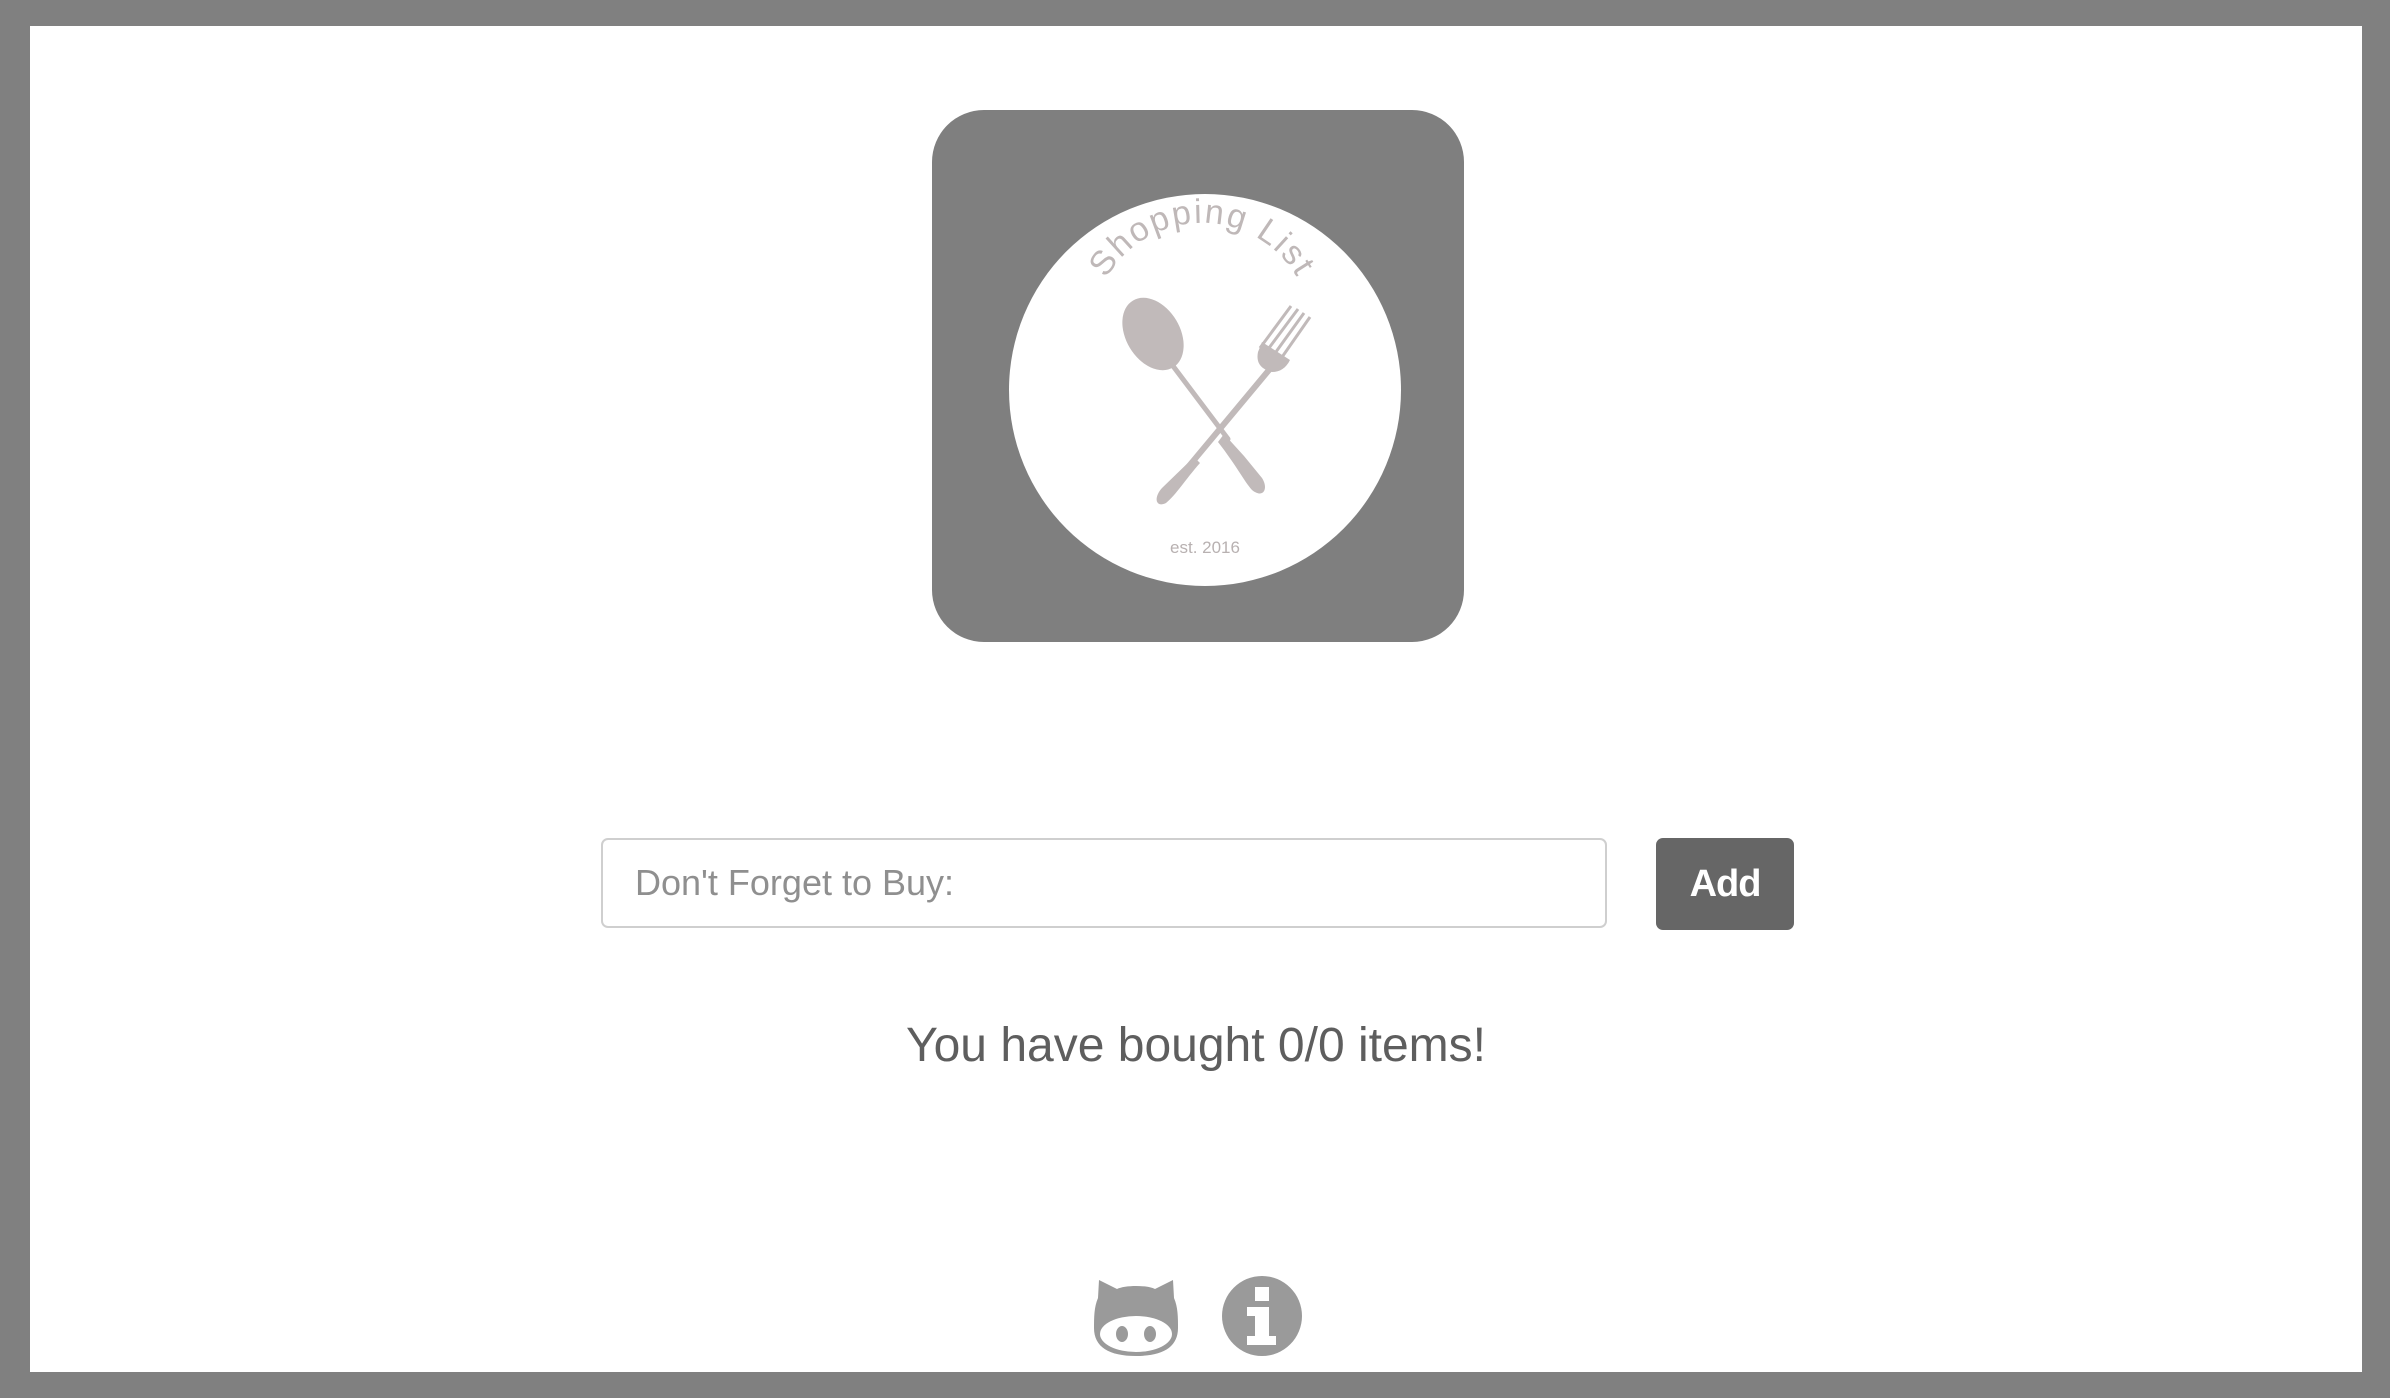  I want to click on info-icon, so click(1262, 1316).